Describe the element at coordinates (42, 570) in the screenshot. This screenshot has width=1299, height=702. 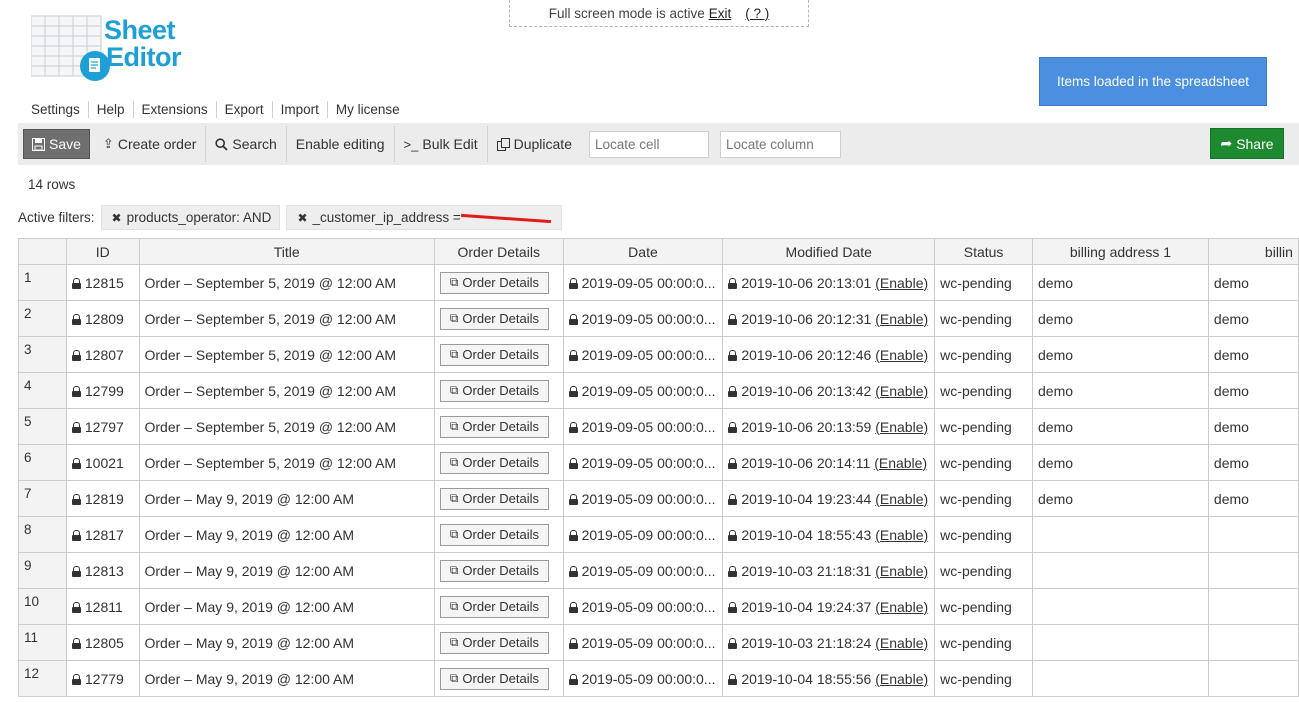
I see `row-number: 9` at that location.